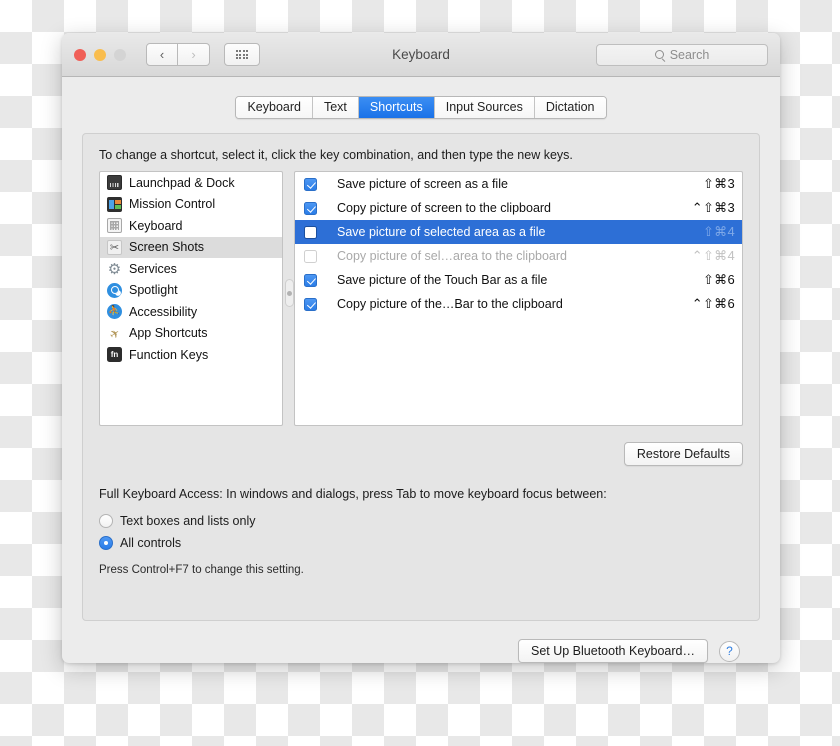  What do you see at coordinates (484, 107) in the screenshot?
I see `tab-input-sources: Input Sources` at bounding box center [484, 107].